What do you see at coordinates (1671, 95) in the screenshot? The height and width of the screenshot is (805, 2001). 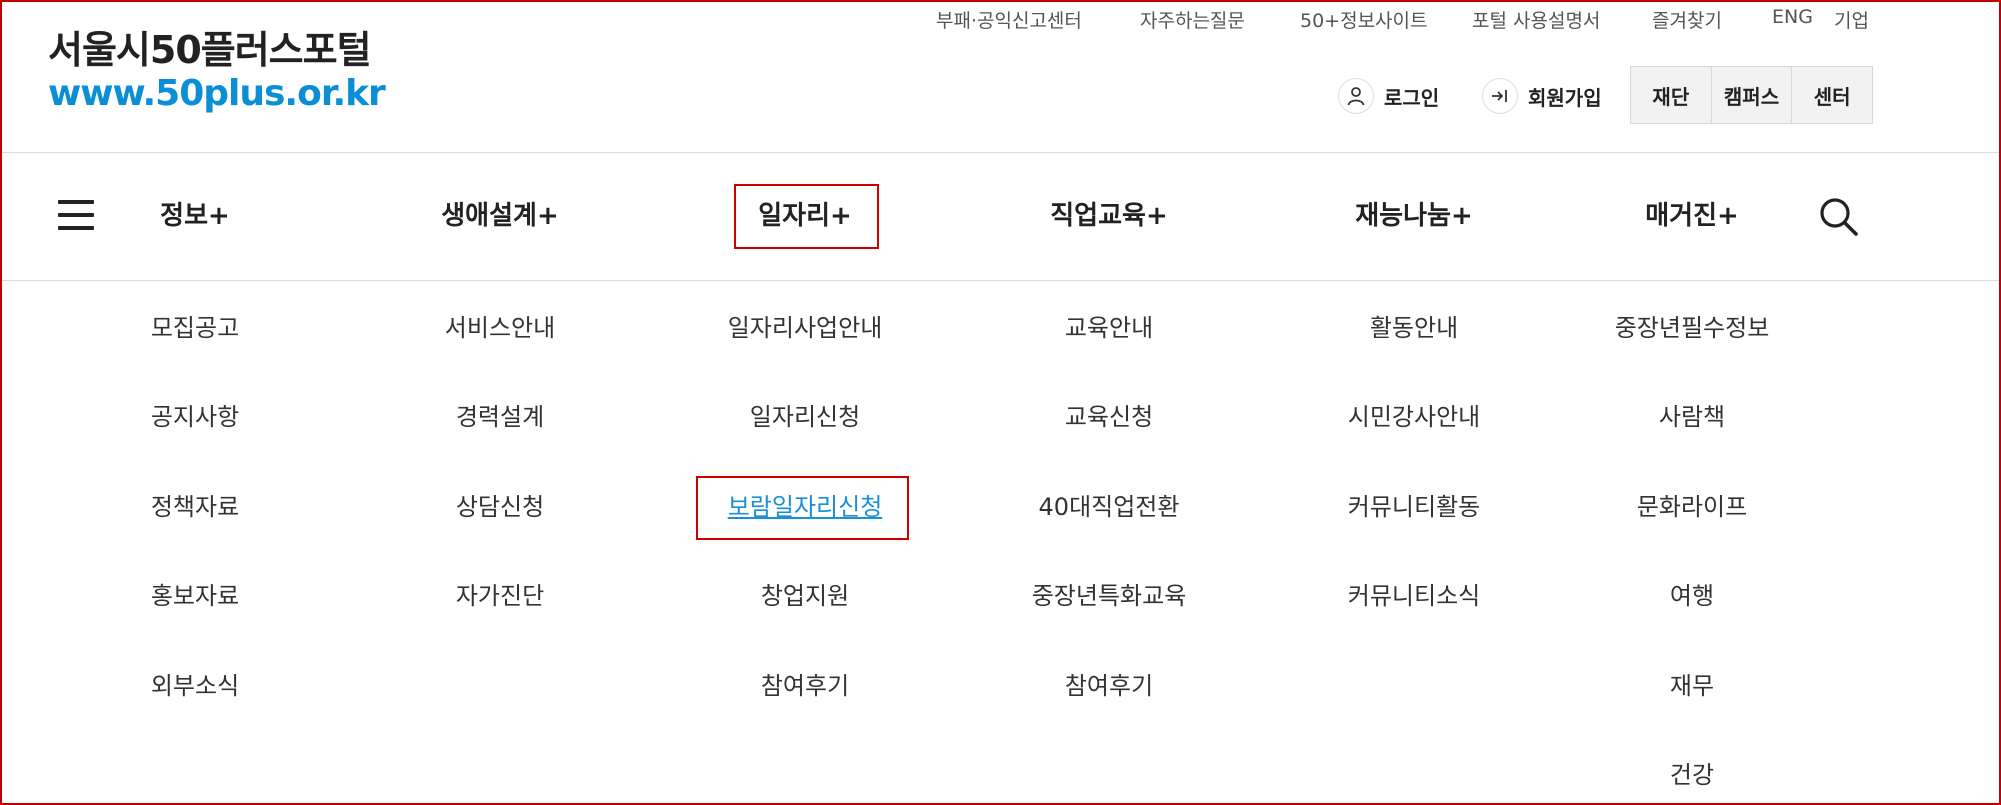 I see `org-tab-foundation: 재단` at bounding box center [1671, 95].